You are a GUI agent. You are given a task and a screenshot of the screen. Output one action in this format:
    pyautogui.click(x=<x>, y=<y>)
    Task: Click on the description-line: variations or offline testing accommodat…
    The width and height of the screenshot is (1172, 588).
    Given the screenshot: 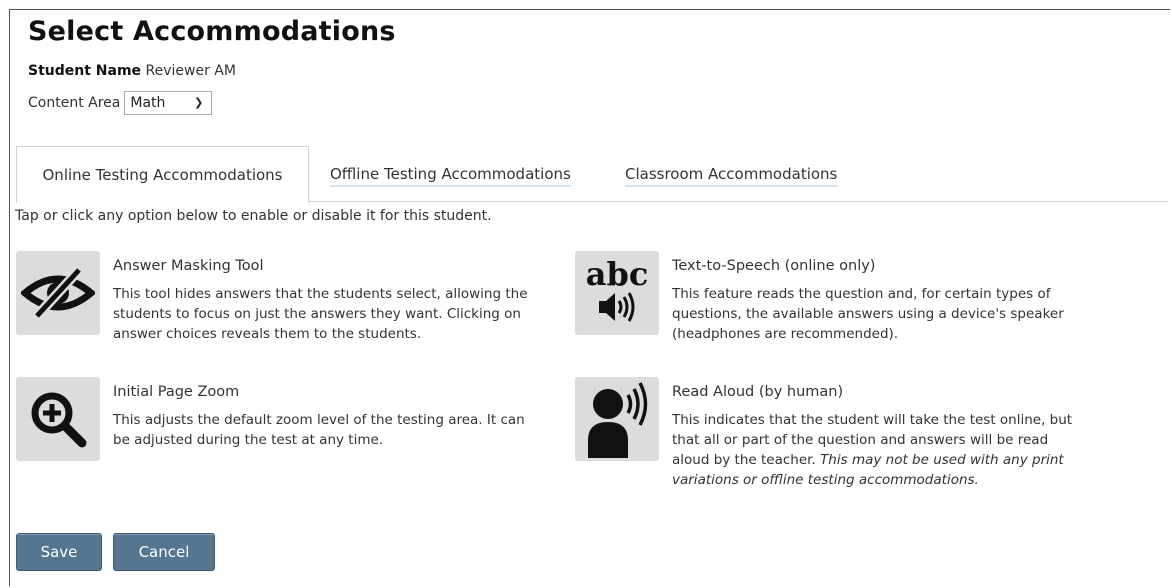 What is the action you would take?
    pyautogui.click(x=872, y=480)
    